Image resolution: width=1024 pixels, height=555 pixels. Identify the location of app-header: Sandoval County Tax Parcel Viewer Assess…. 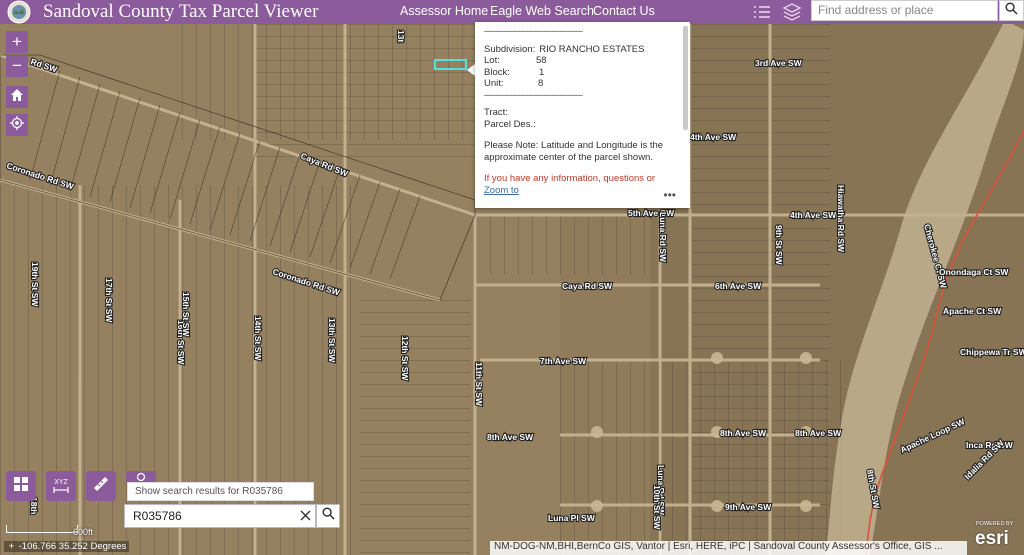
(512, 12).